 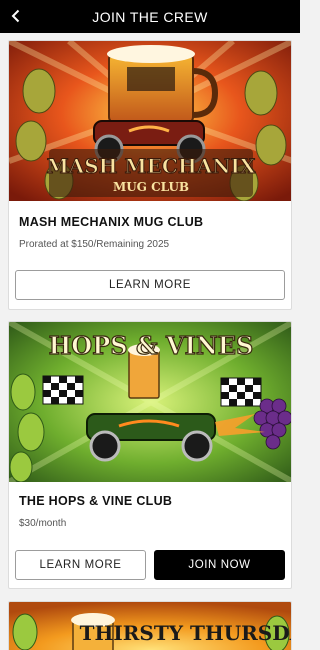 I want to click on top-bar: JOIN THE CREW, so click(x=150, y=16).